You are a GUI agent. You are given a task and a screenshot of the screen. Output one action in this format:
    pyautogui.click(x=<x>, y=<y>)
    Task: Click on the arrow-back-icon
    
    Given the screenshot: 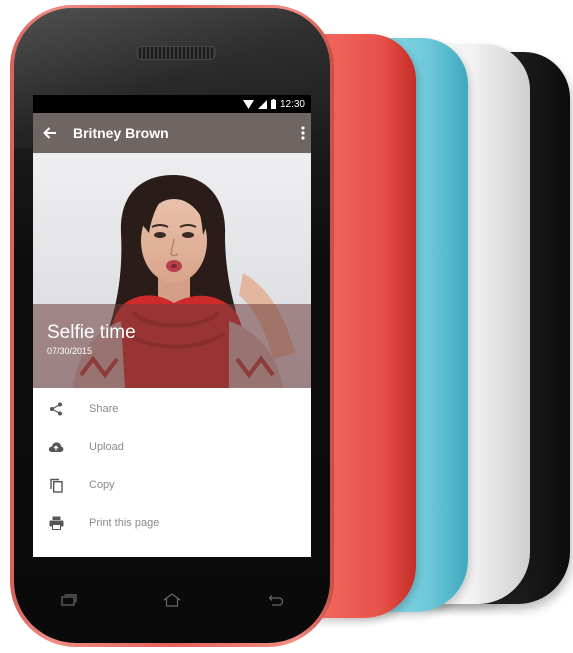 What is the action you would take?
    pyautogui.click(x=50, y=133)
    